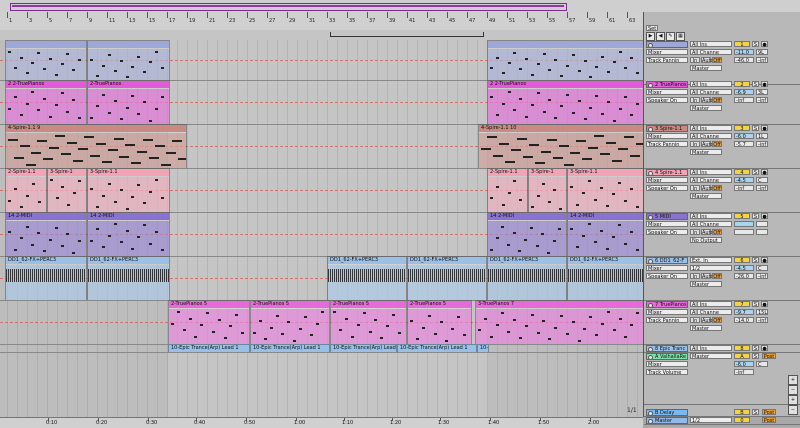 This screenshot has height=428, width=800. I want to click on volume-field: -11.0, so click(744, 52).